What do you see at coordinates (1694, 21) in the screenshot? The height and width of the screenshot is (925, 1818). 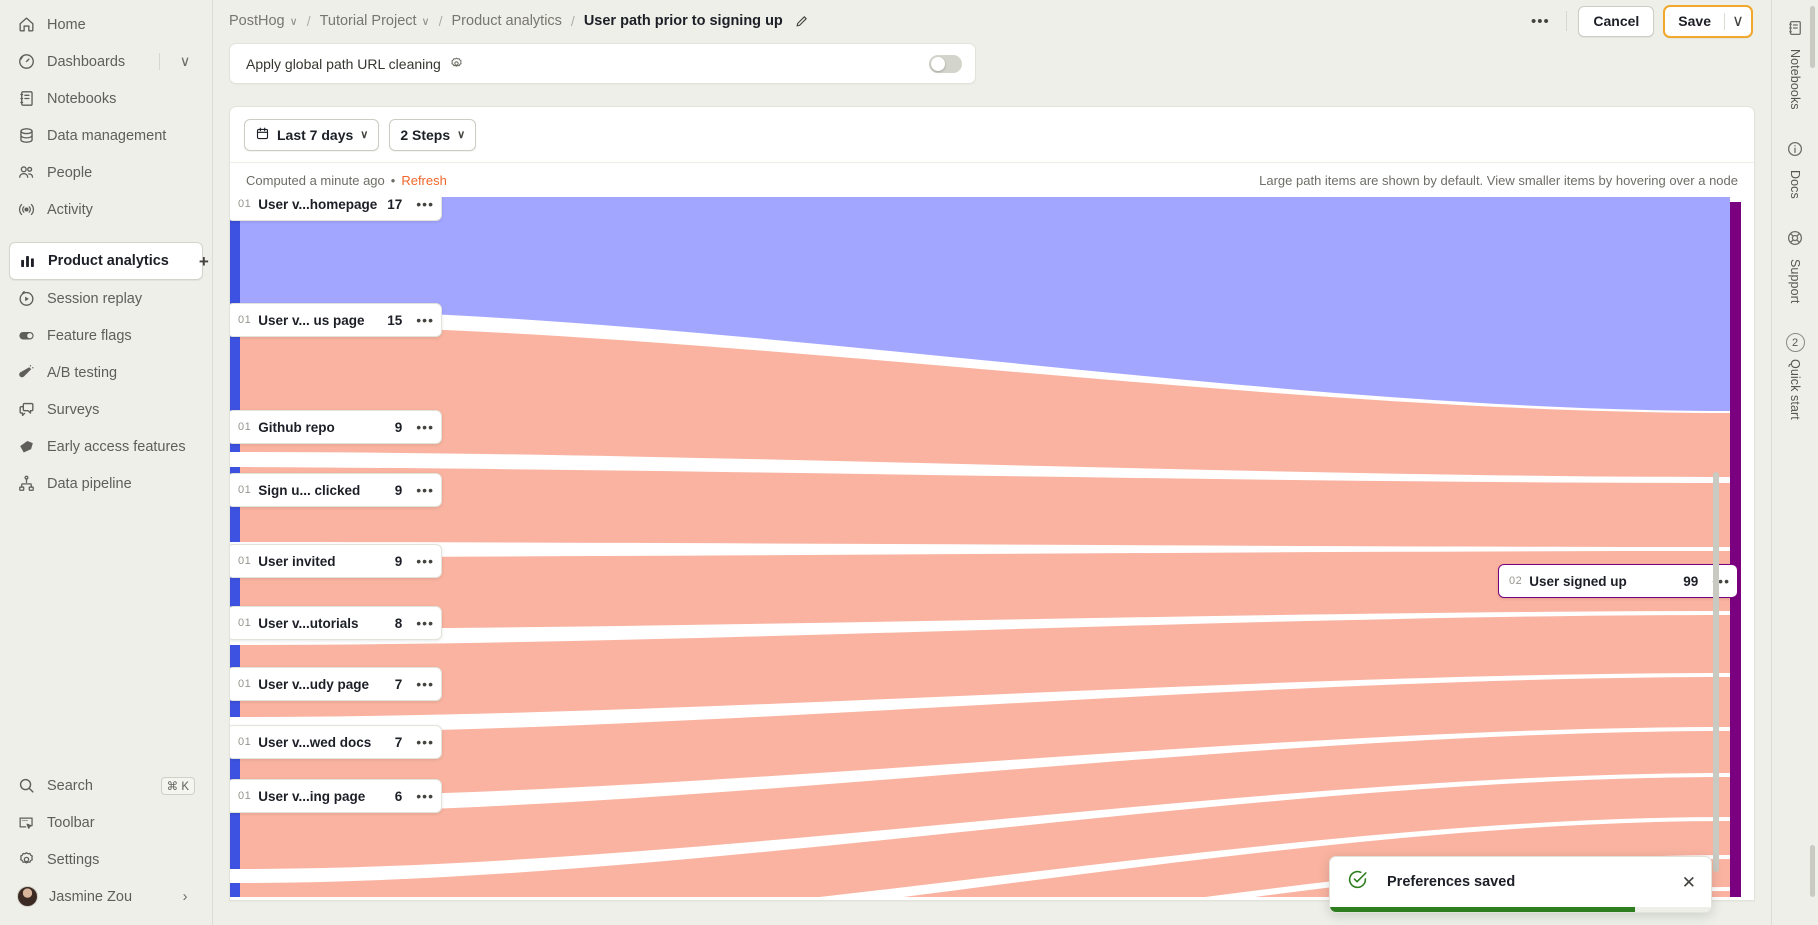 I see `save-button: Save` at bounding box center [1694, 21].